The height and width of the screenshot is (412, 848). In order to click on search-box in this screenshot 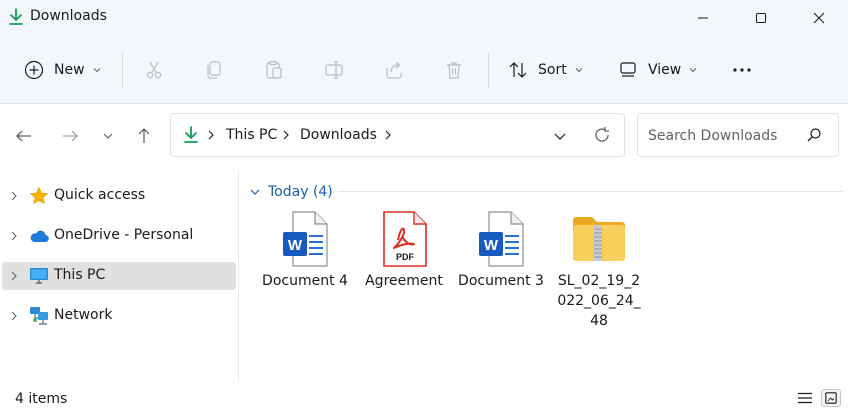, I will do `click(738, 135)`.